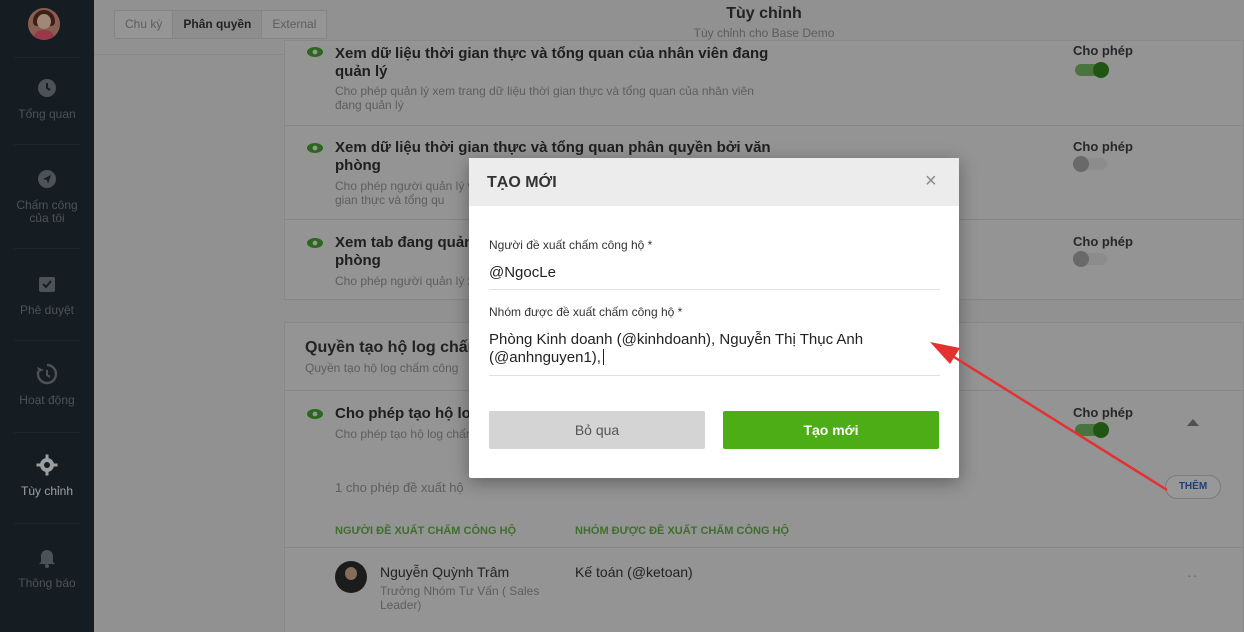 Image resolution: width=1244 pixels, height=632 pixels. I want to click on proposer-field: @NgocLe, so click(714, 273).